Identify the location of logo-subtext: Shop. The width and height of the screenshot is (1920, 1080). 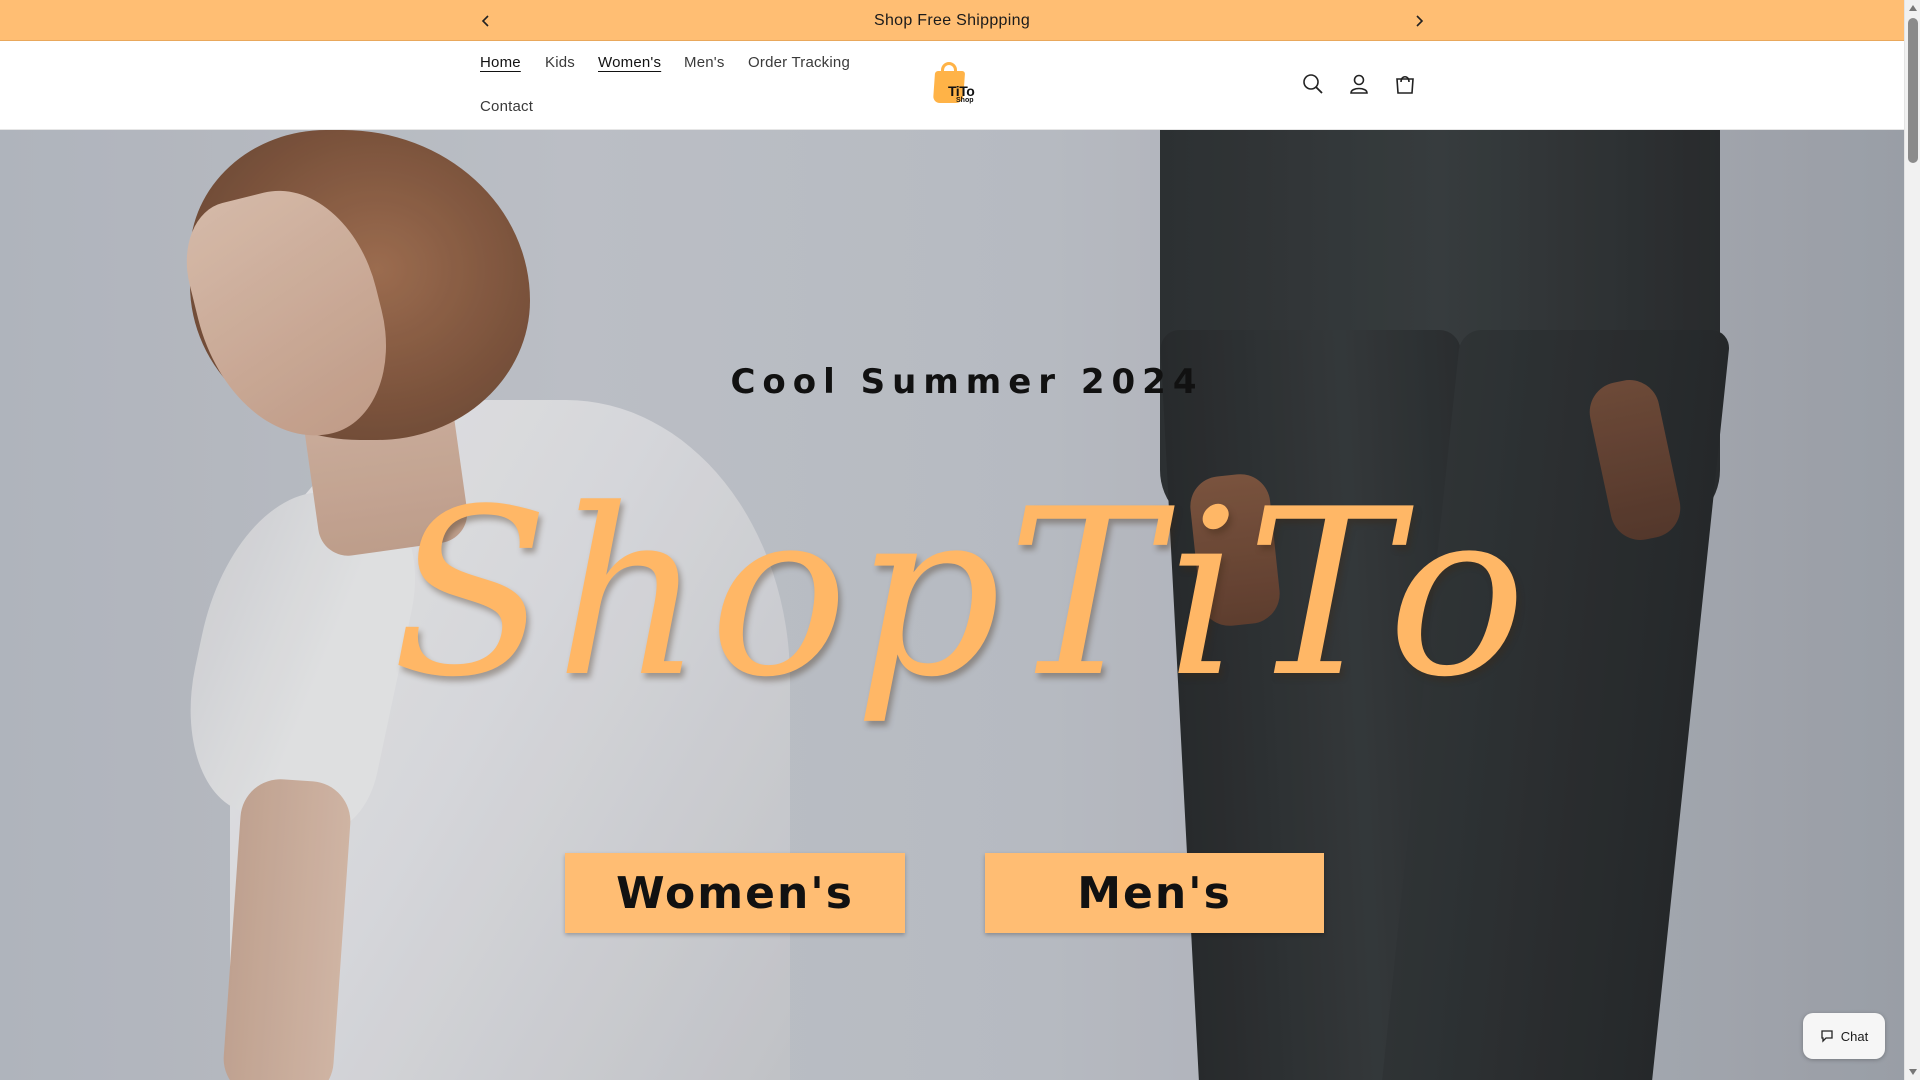
(965, 100).